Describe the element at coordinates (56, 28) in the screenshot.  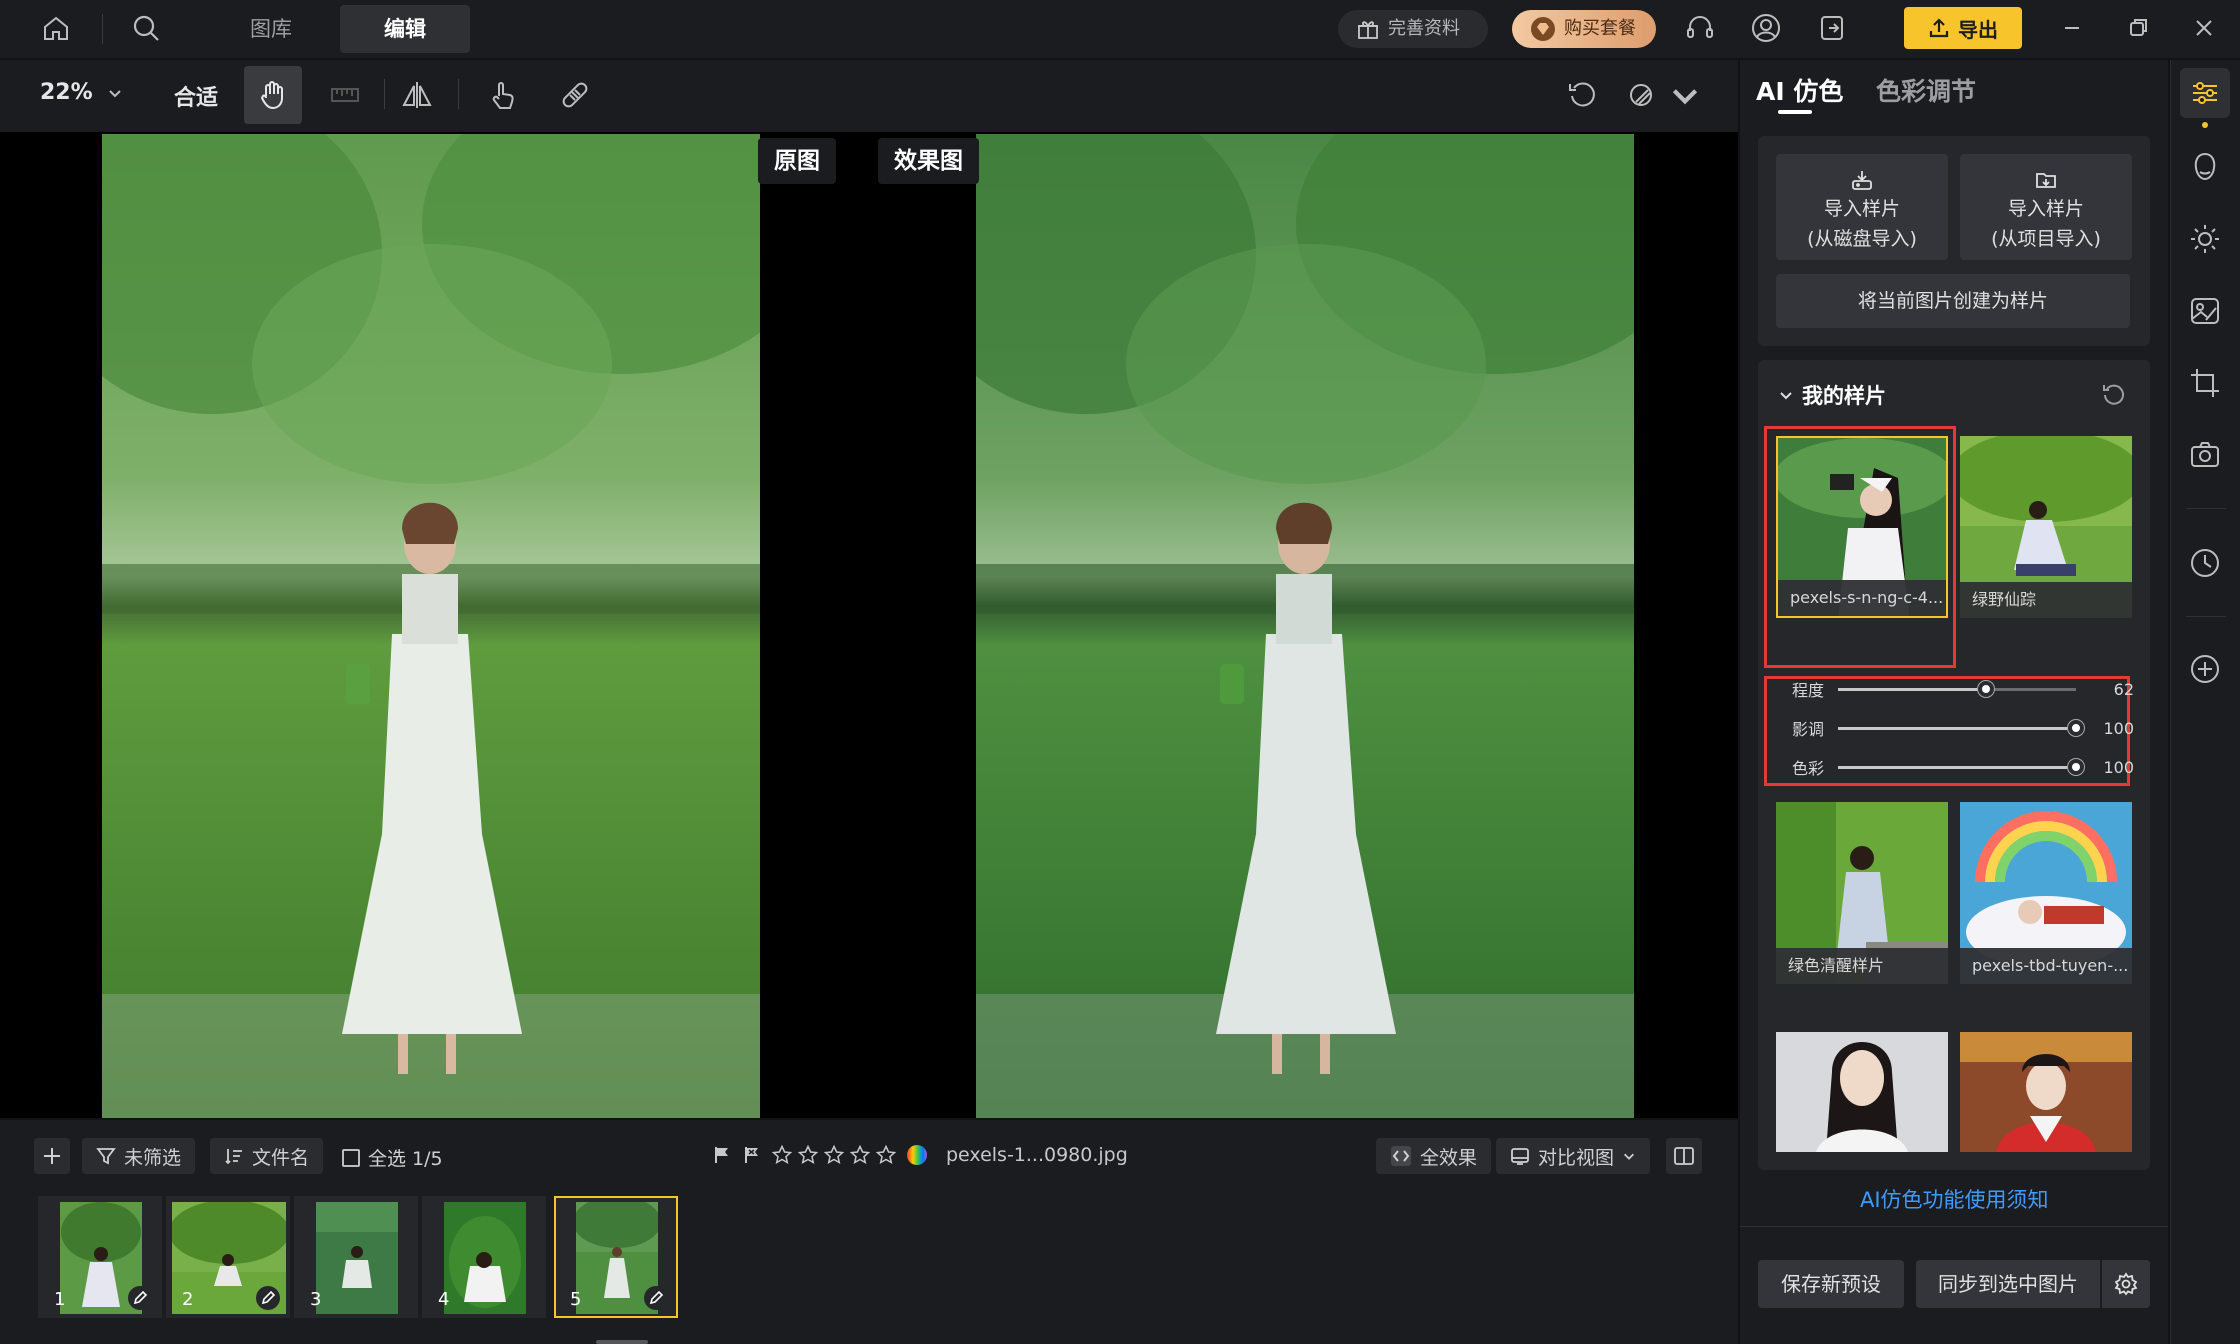
I see `home-icon` at that location.